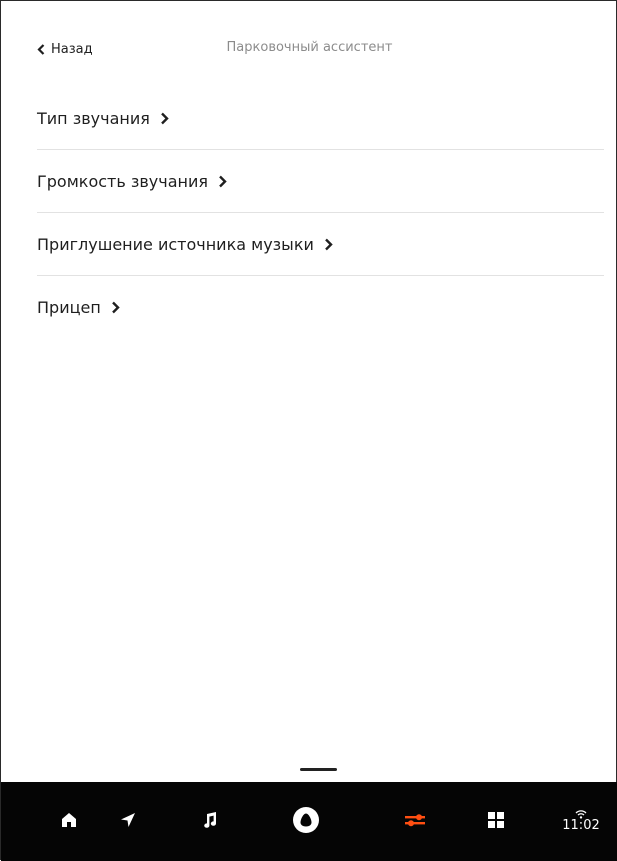  I want to click on settings-sliders-icon, so click(415, 822).